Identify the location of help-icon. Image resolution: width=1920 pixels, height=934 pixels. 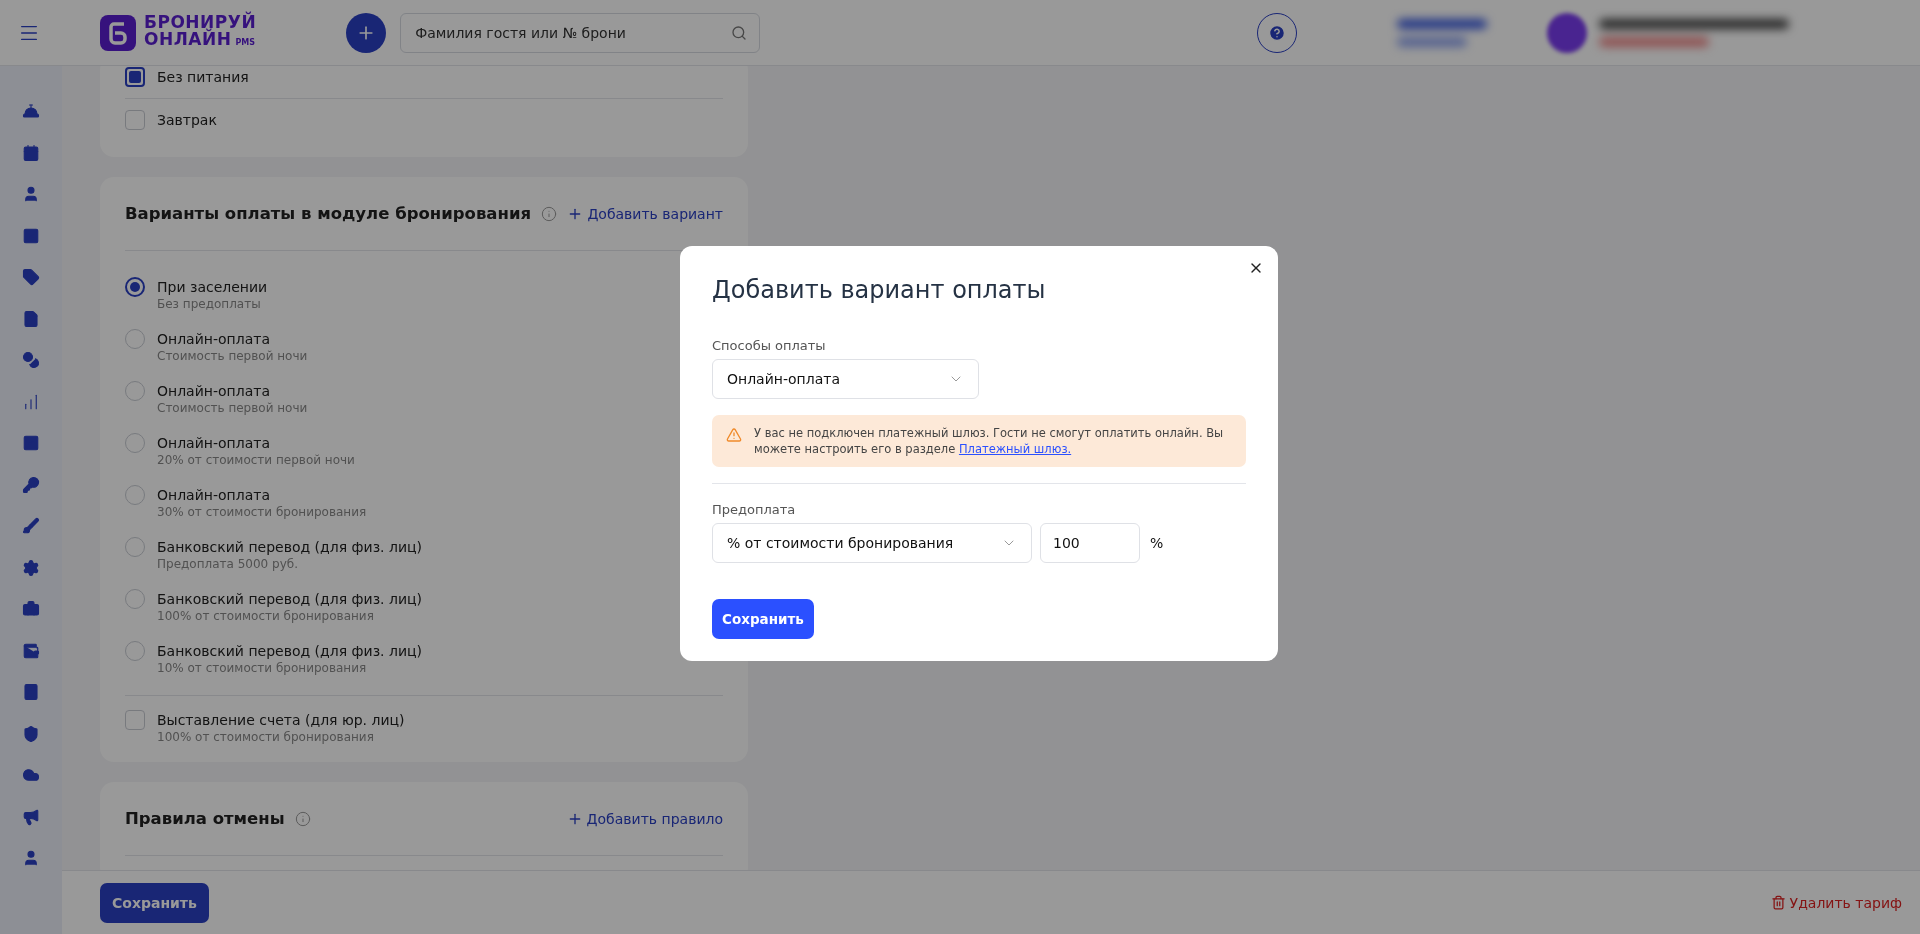
(1277, 32).